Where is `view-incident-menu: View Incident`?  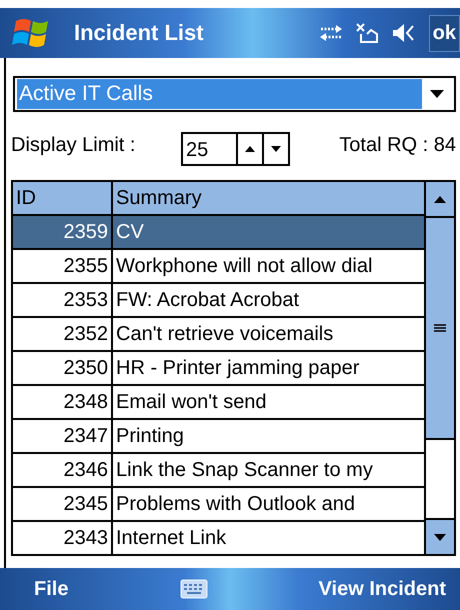 view-incident-menu: View Incident is located at coordinates (382, 589).